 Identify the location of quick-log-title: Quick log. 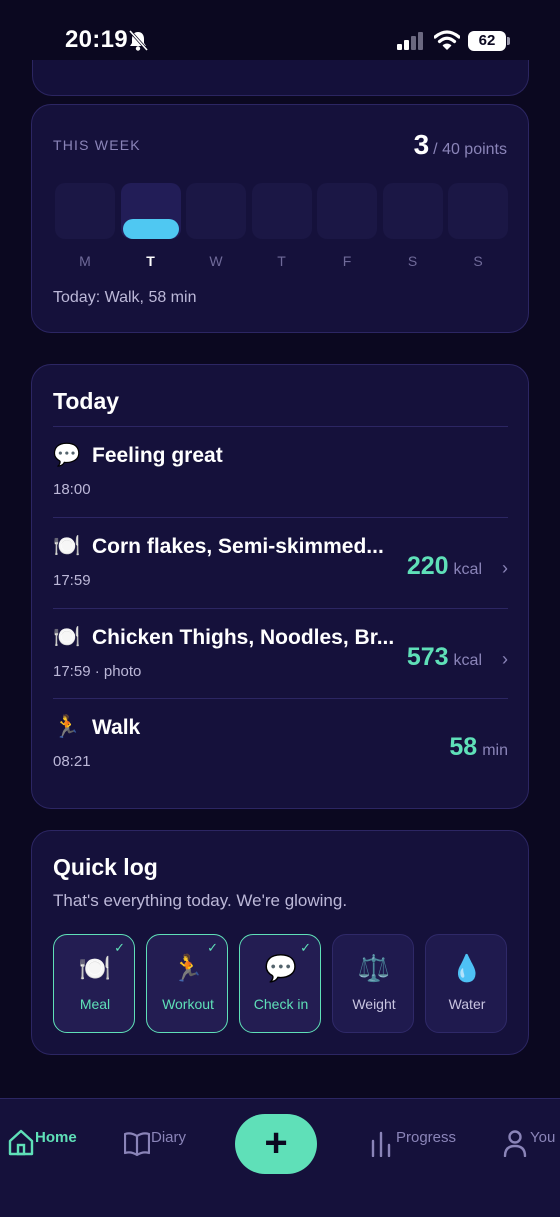
(105, 867).